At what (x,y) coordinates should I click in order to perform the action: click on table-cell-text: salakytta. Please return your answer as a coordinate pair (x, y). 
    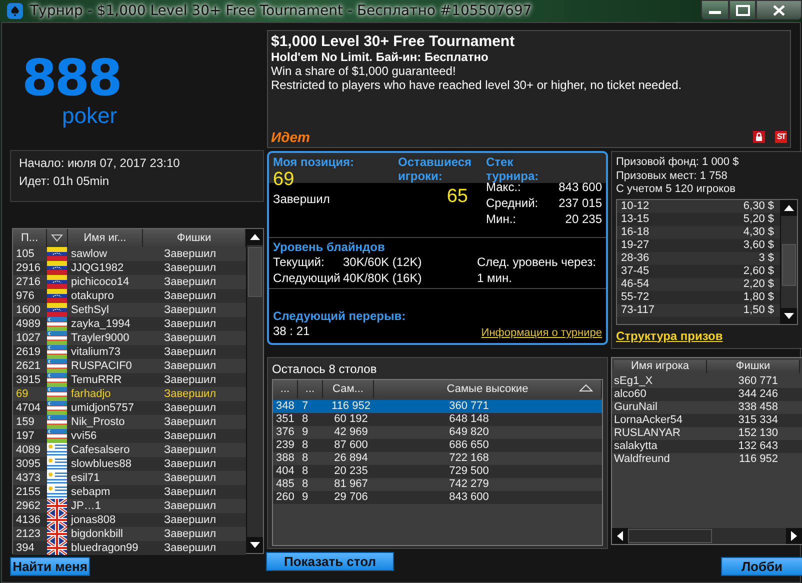
    Looking at the image, I should click on (636, 446).